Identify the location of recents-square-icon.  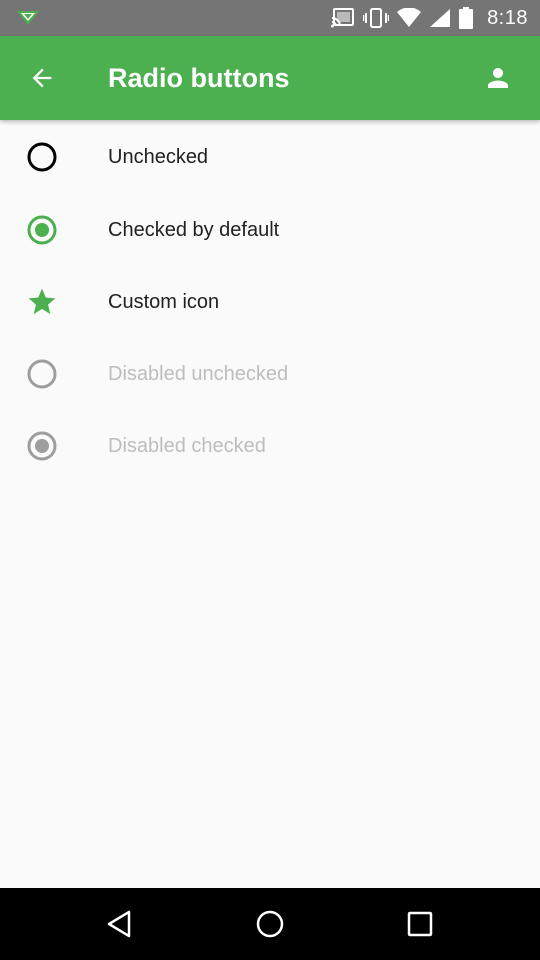
(420, 924).